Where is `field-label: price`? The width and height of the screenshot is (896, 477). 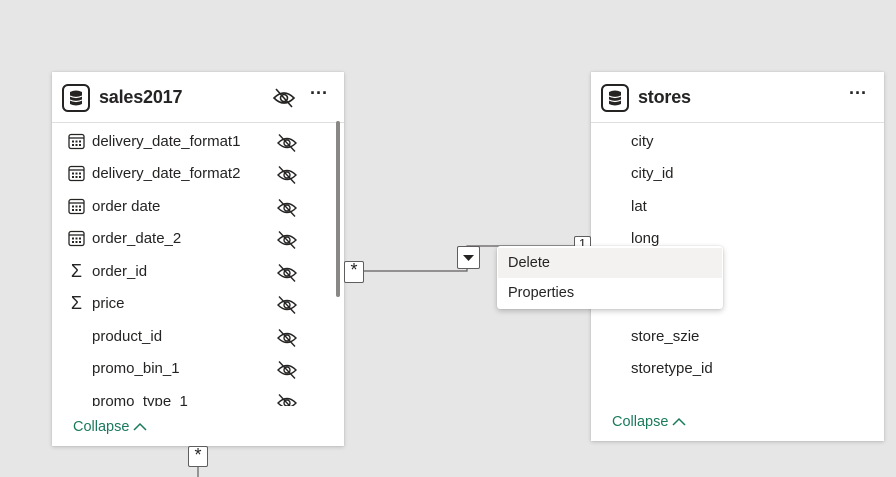 field-label: price is located at coordinates (108, 303).